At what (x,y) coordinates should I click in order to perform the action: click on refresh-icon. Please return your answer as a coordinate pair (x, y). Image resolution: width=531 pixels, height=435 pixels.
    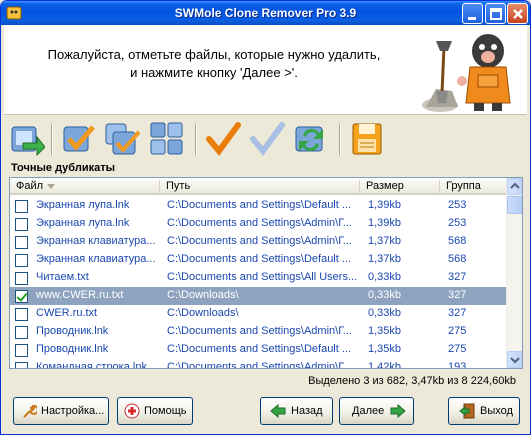
    Looking at the image, I should click on (311, 139).